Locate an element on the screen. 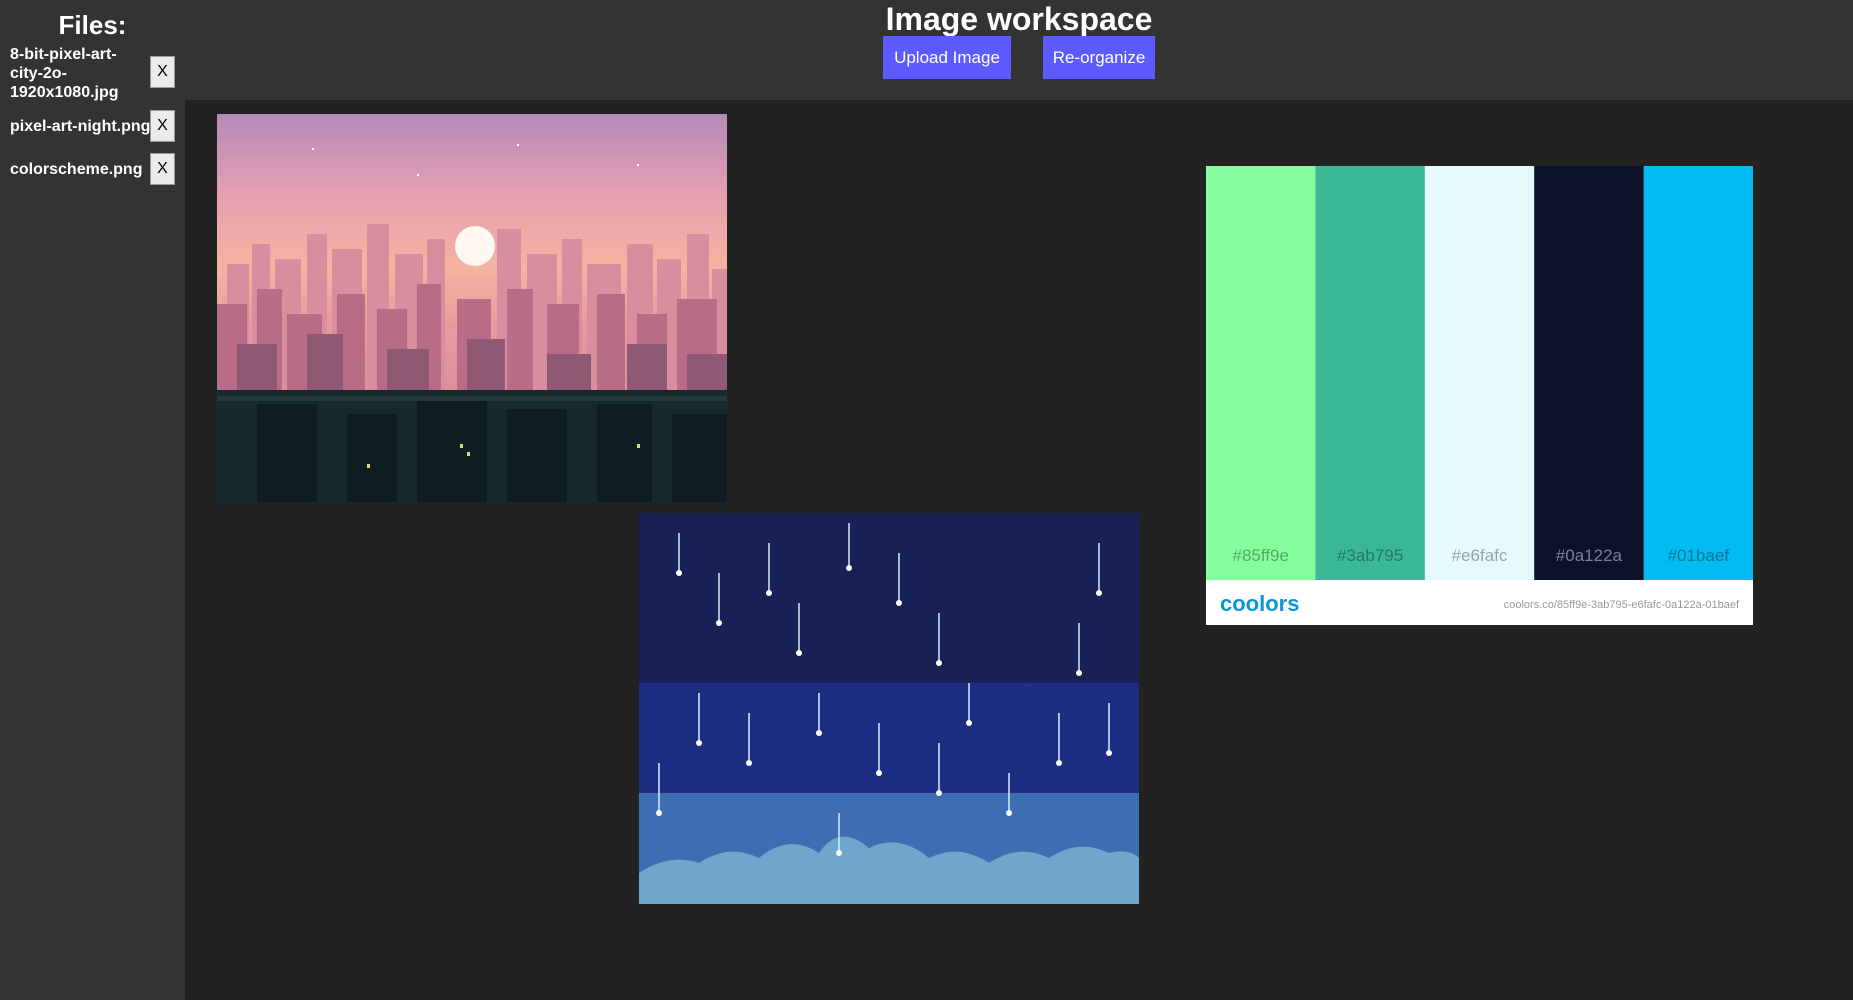 The image size is (1853, 1000). file-item: 8-bit-pixel-art-city-2o-1920x1080.jpg X is located at coordinates (92, 73).